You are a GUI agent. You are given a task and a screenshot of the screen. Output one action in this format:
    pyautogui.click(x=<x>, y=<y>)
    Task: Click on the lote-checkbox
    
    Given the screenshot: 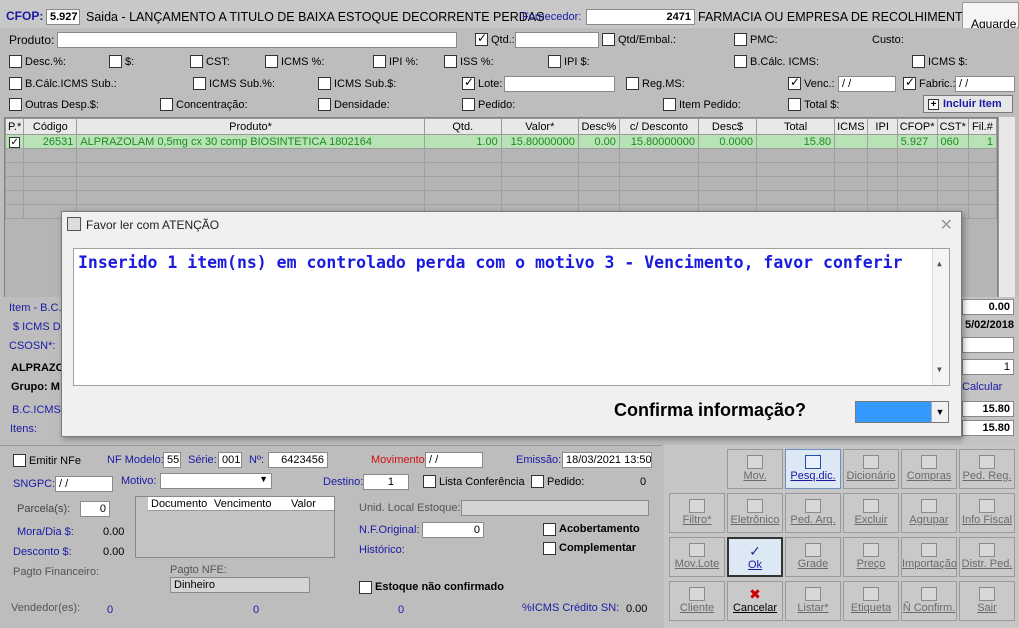 What is the action you would take?
    pyautogui.click(x=468, y=82)
    